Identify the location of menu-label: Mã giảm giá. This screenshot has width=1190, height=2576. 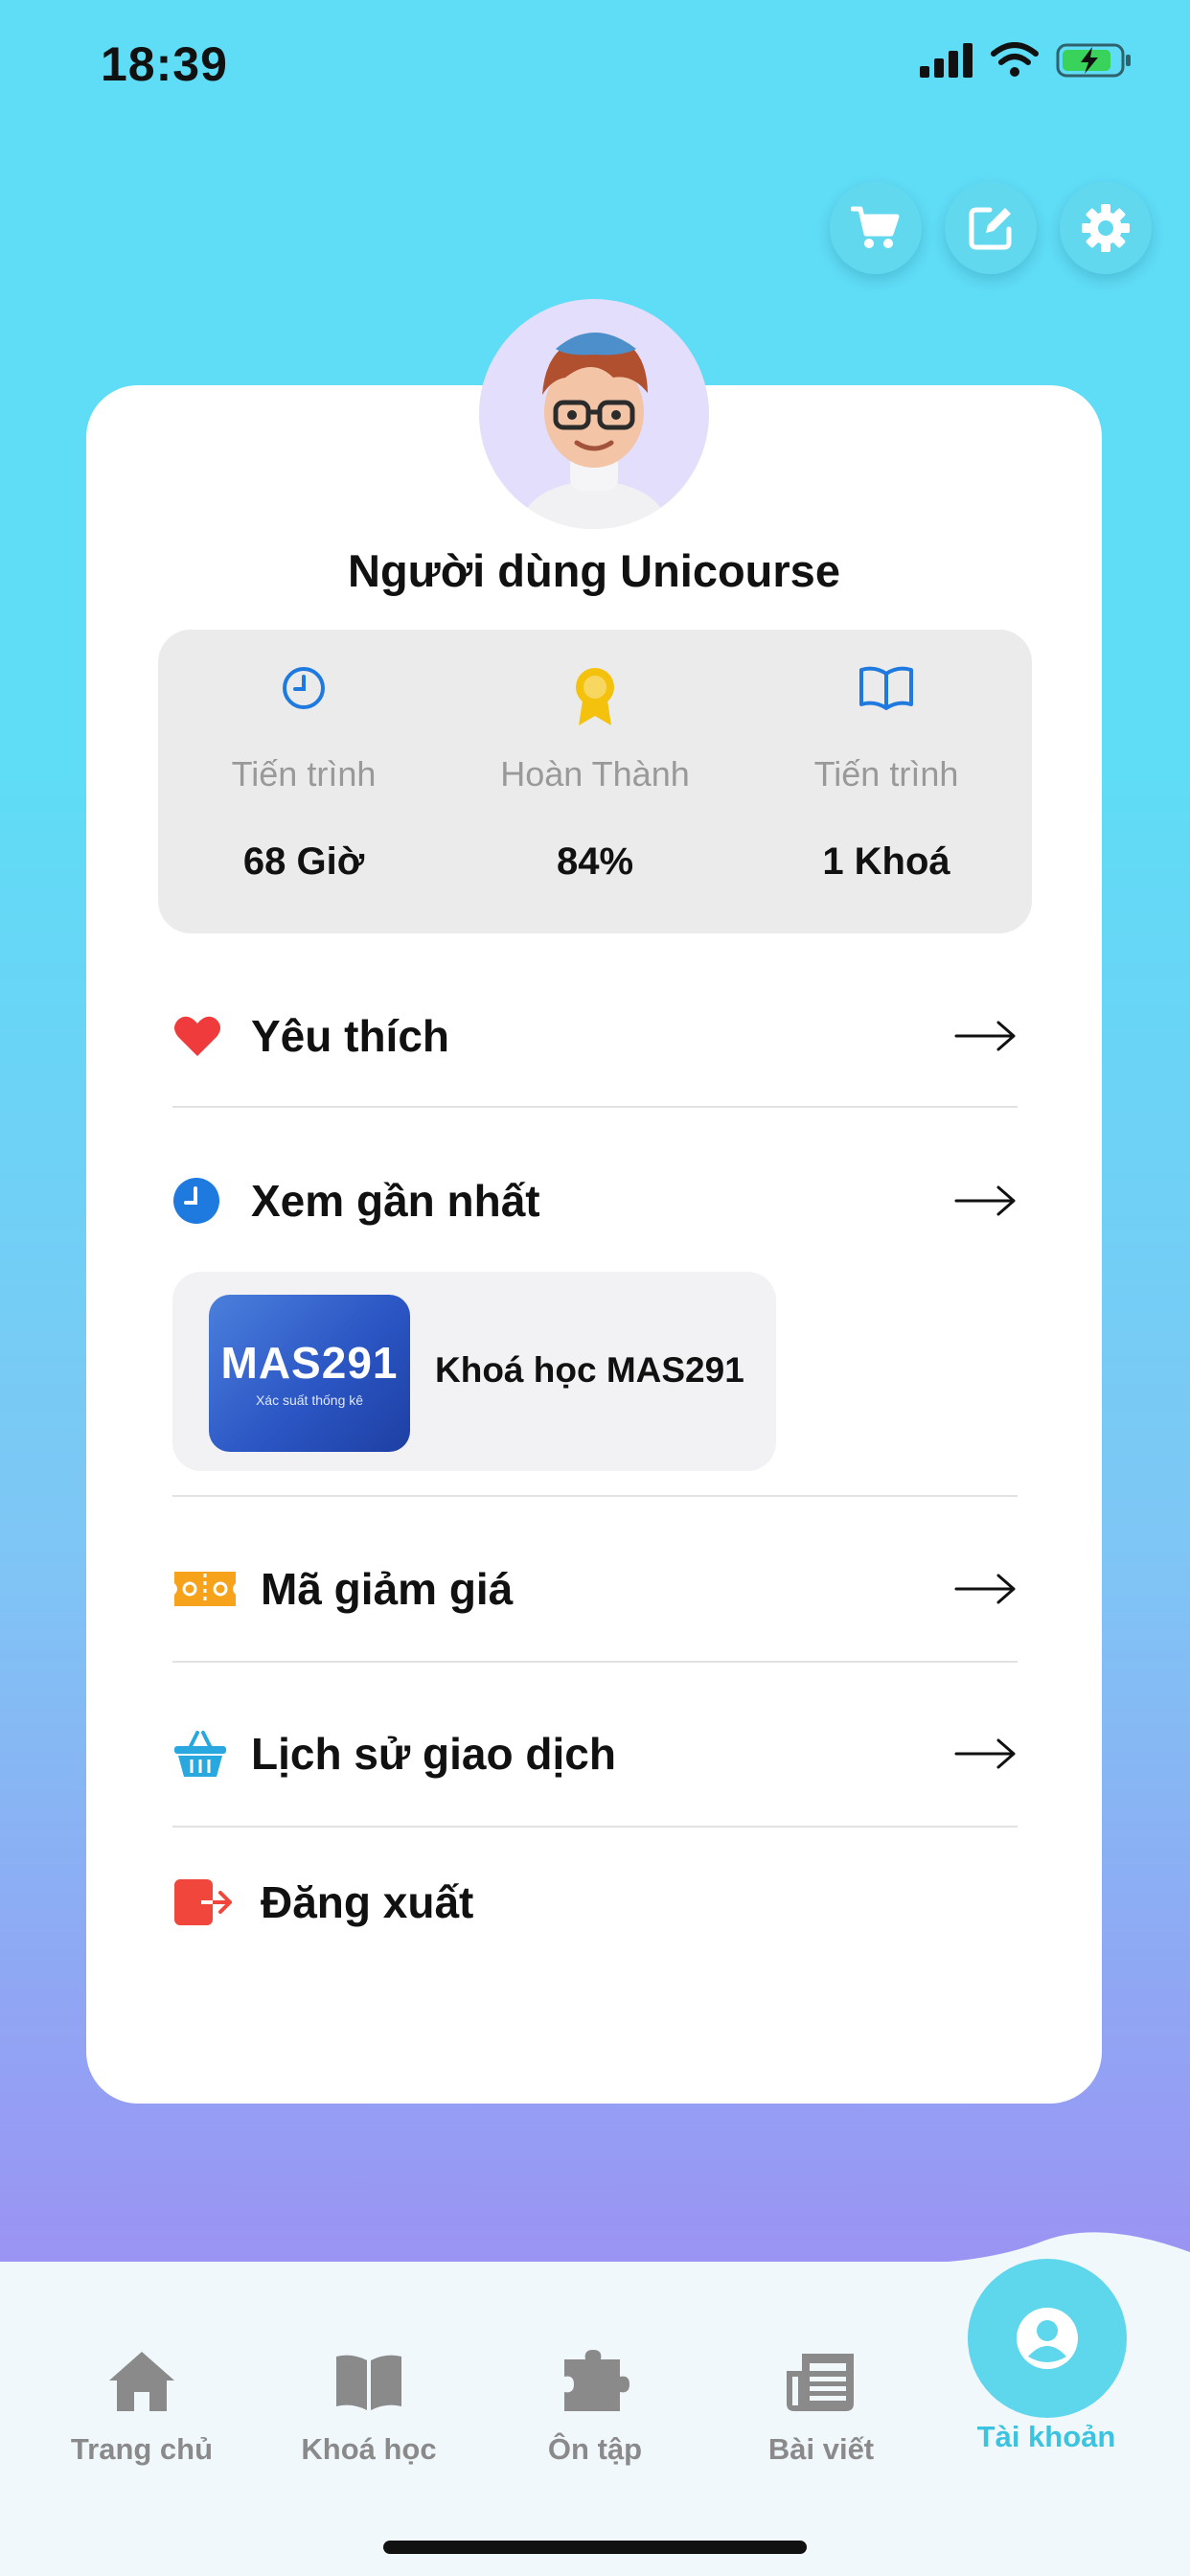
(388, 1589).